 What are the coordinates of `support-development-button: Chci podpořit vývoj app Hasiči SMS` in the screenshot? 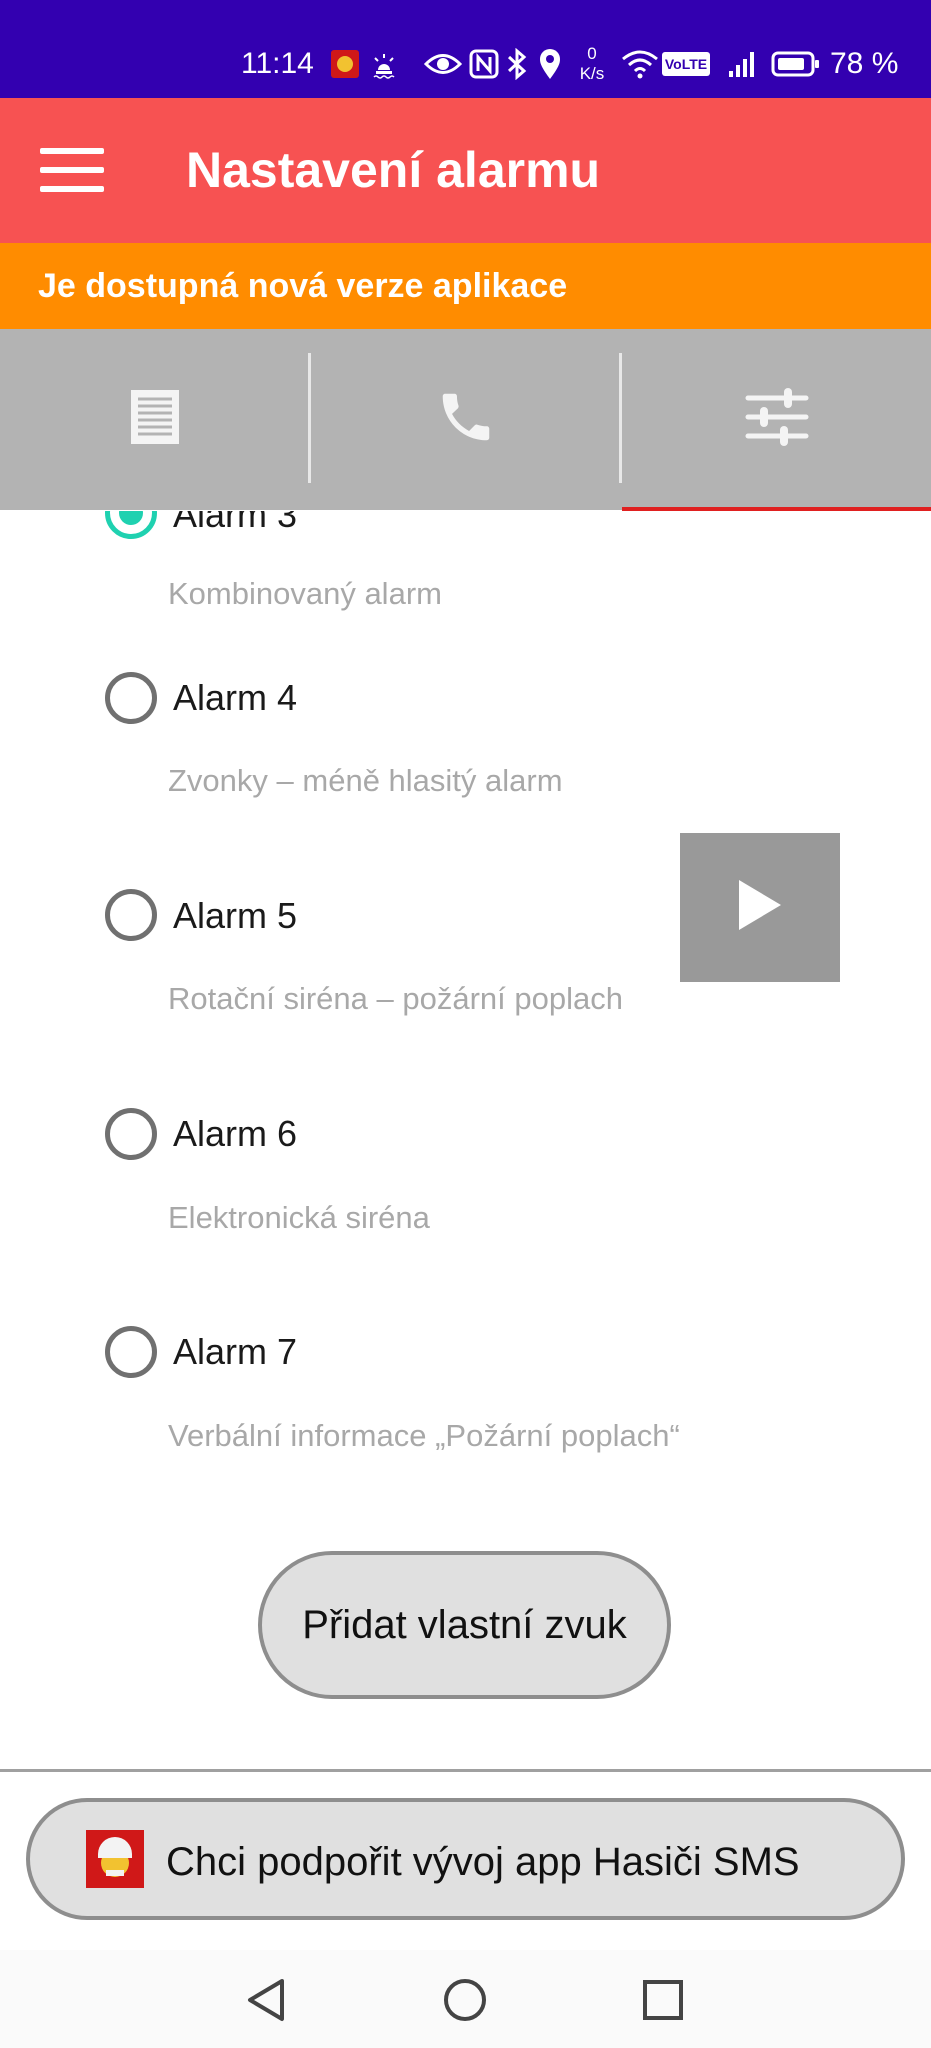 It's located at (465, 1859).